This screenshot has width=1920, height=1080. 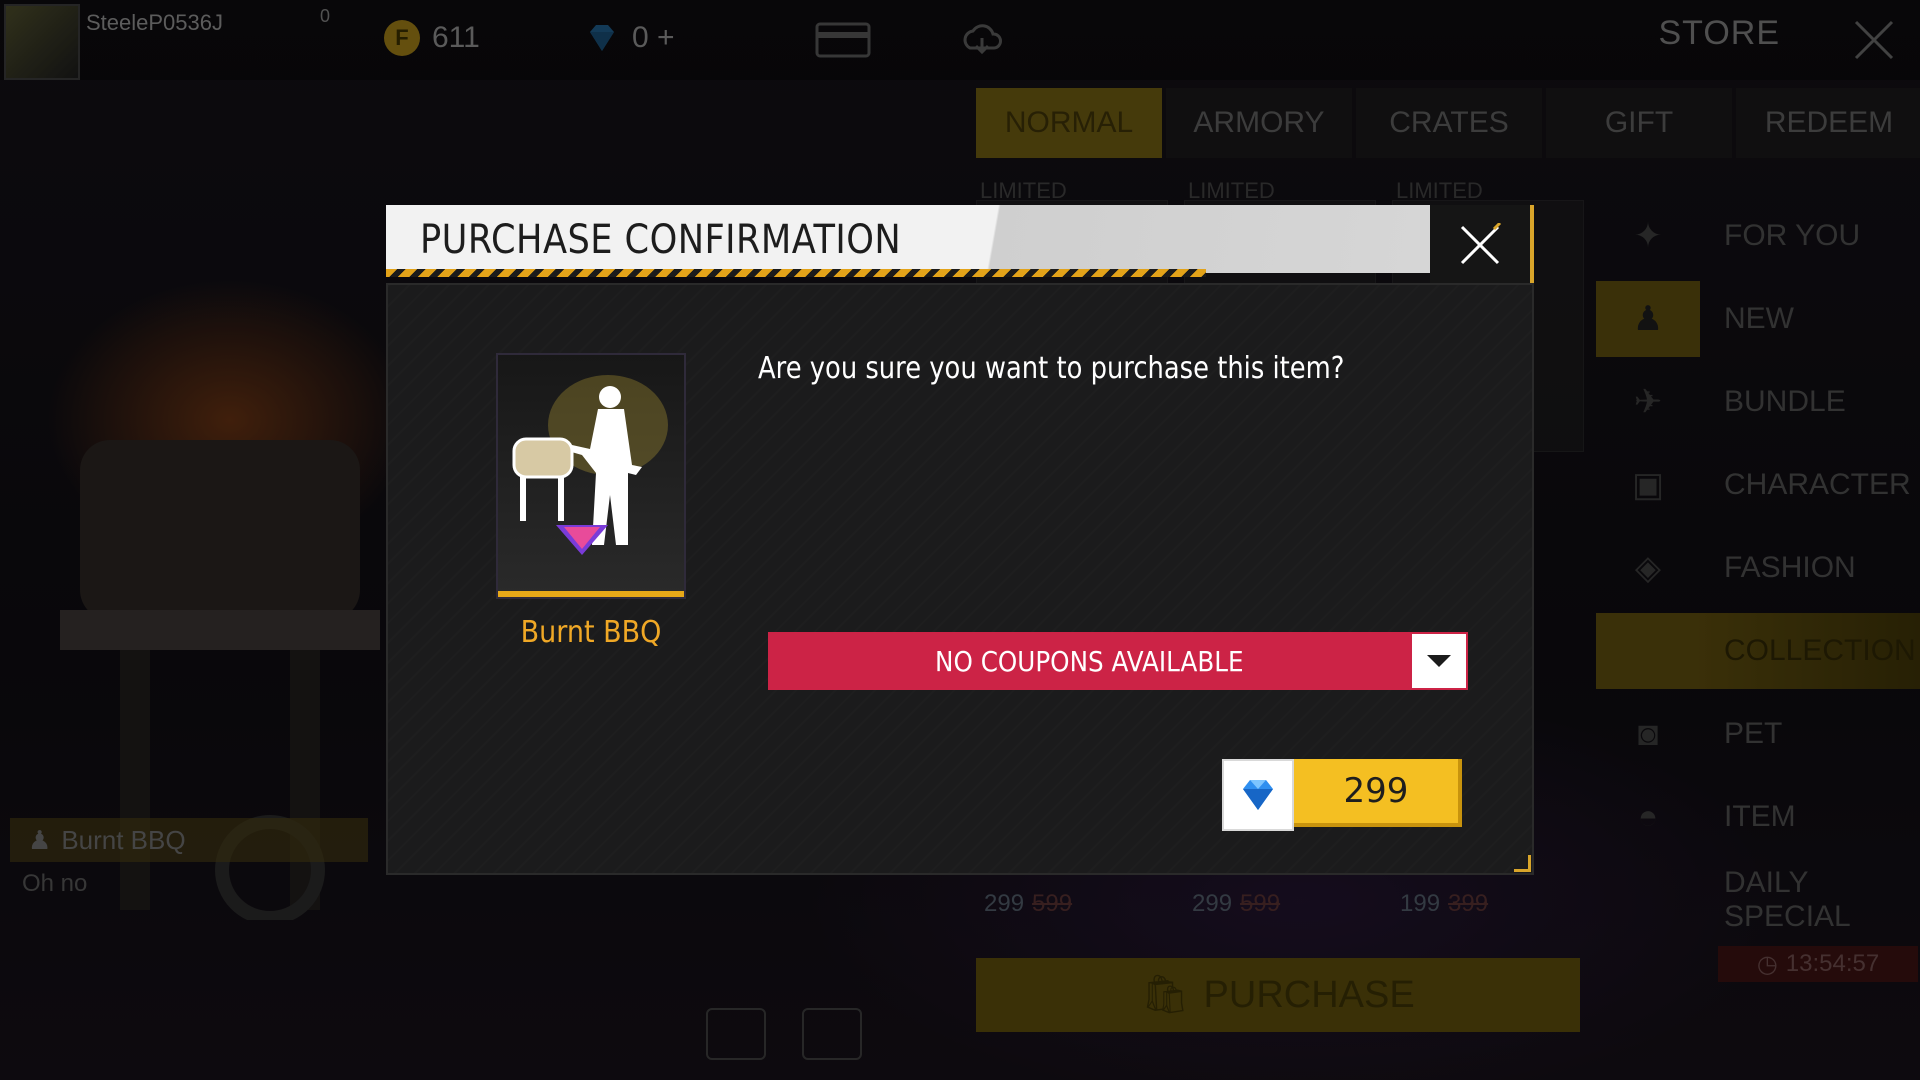 I want to click on coupon-dropdown-toggle, so click(x=1439, y=661).